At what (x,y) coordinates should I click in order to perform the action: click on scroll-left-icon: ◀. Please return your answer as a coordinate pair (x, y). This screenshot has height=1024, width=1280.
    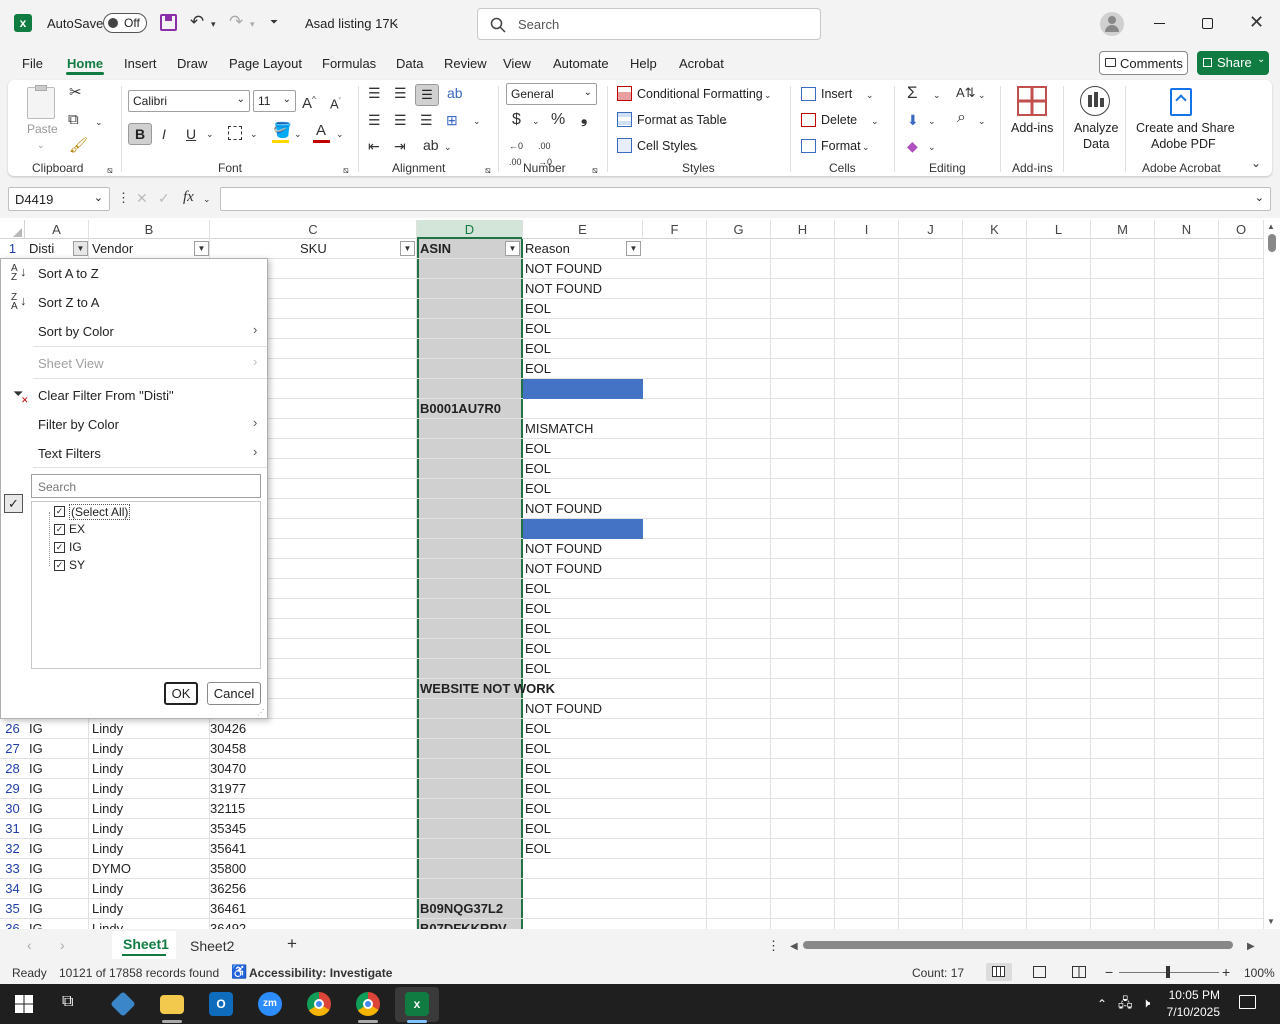
    Looking at the image, I should click on (794, 947).